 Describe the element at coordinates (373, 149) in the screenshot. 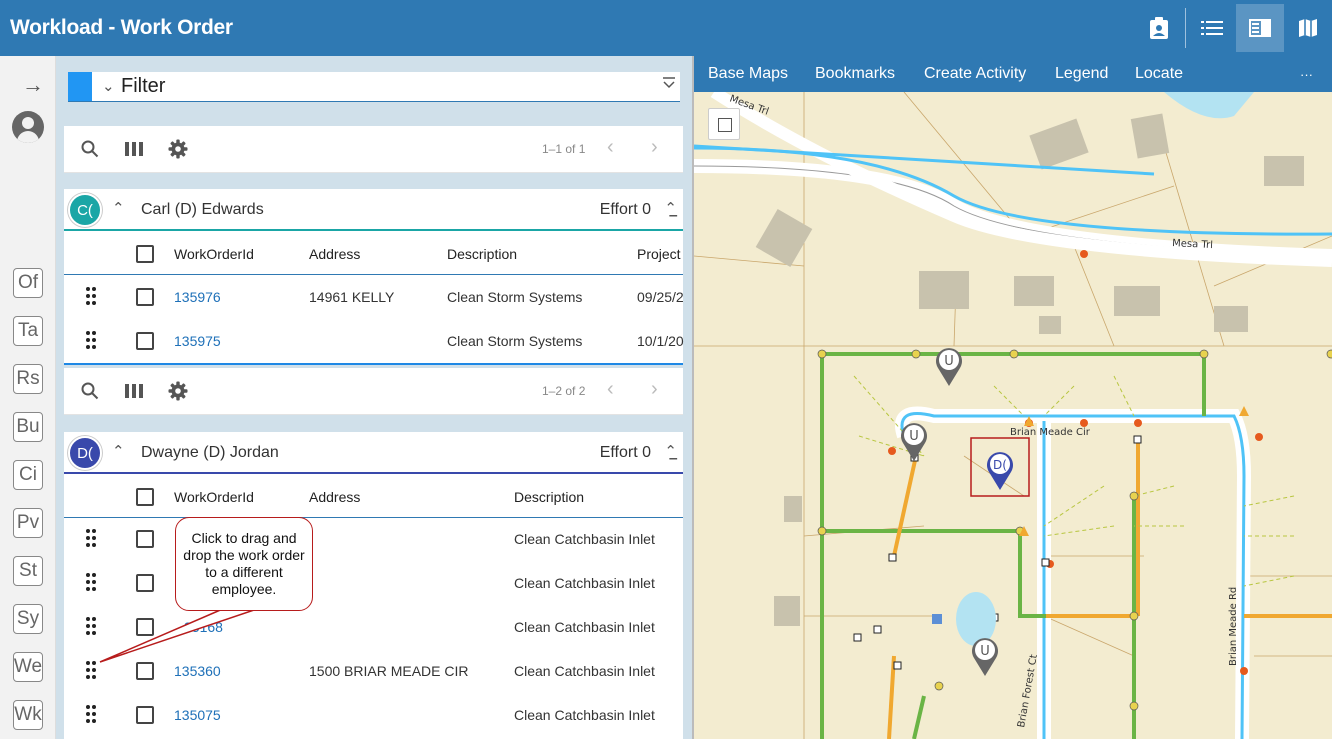

I see `group-toolbar: 1–1 of 1 ‹ ›` at that location.